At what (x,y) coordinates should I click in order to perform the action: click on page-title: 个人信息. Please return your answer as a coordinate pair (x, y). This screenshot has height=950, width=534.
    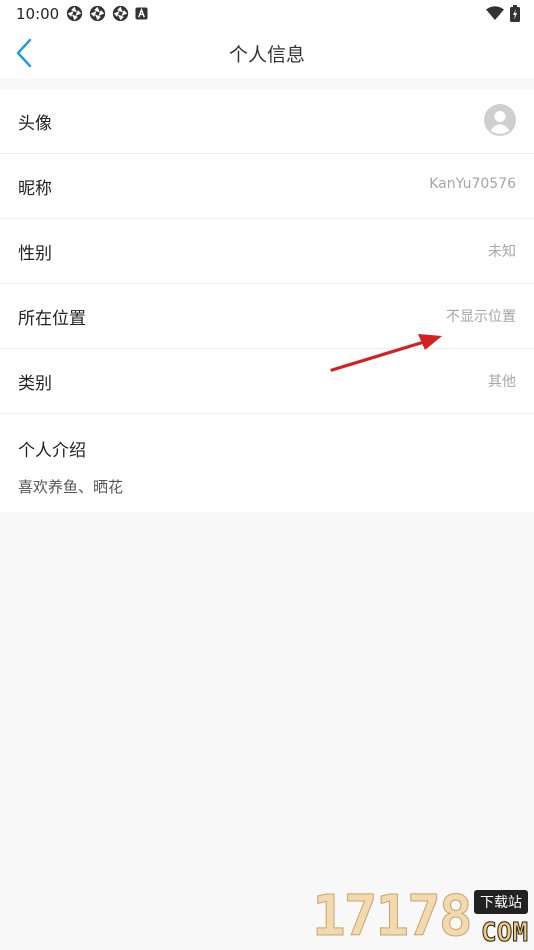
    Looking at the image, I should click on (266, 55).